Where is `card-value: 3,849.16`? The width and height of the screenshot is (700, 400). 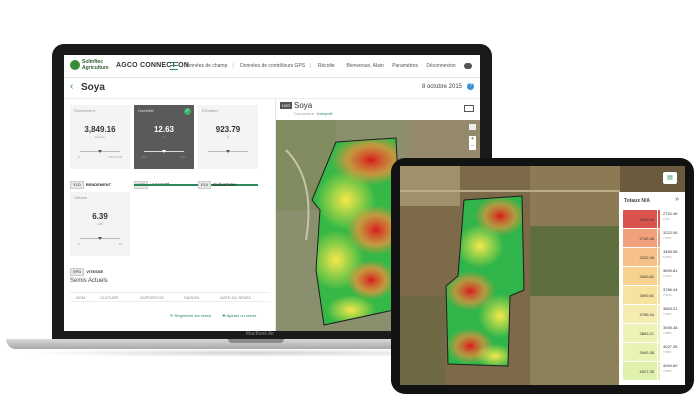
card-value: 3,849.16 is located at coordinates (100, 129).